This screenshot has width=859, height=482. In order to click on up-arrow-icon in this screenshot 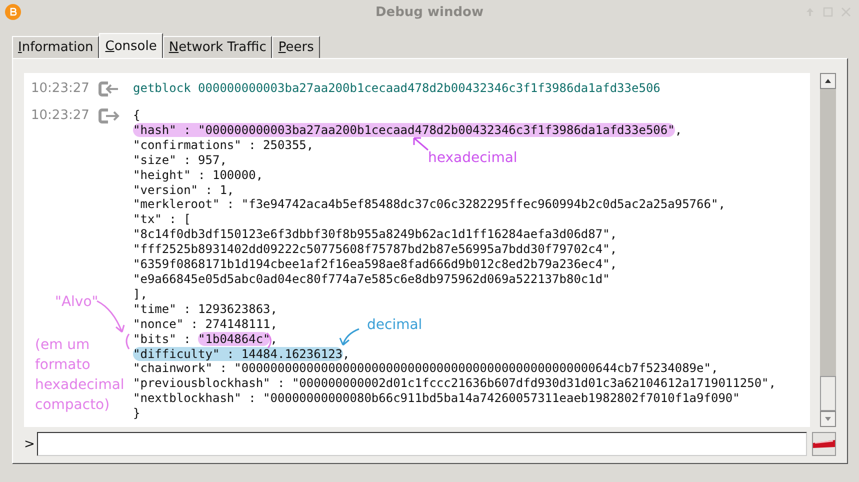, I will do `click(828, 81)`.